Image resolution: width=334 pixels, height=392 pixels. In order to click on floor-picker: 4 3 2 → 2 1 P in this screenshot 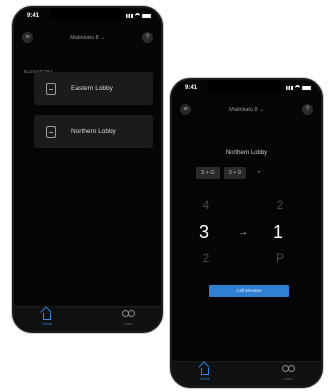, I will do `click(246, 233)`.